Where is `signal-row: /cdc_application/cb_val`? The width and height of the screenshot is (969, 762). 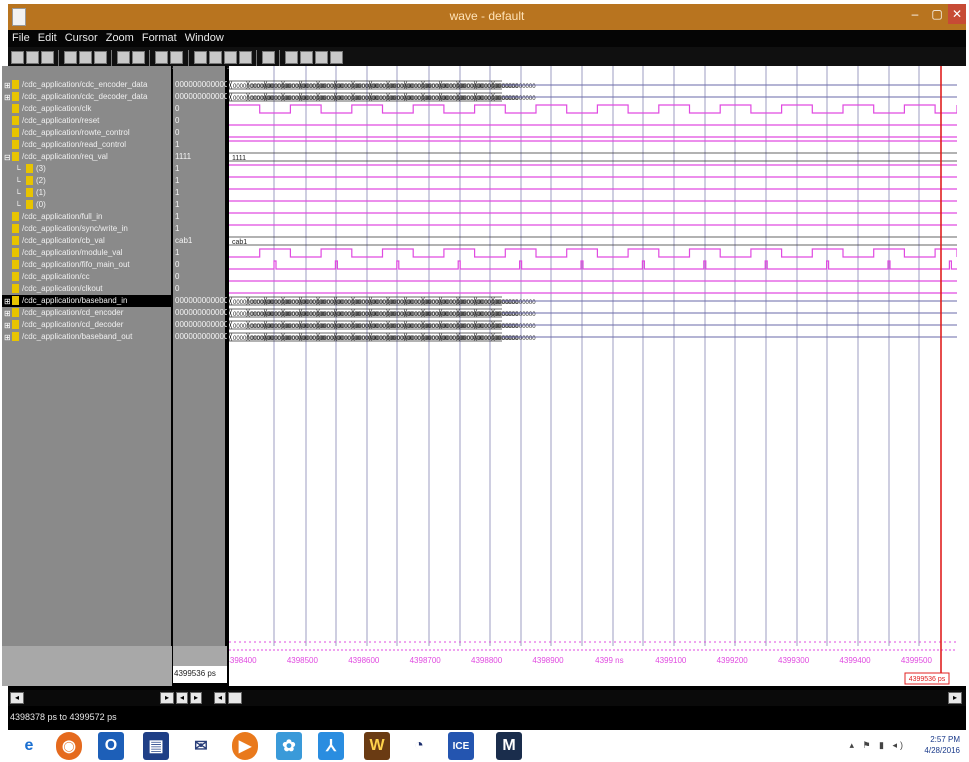
signal-row: /cdc_application/cb_val is located at coordinates (87, 241).